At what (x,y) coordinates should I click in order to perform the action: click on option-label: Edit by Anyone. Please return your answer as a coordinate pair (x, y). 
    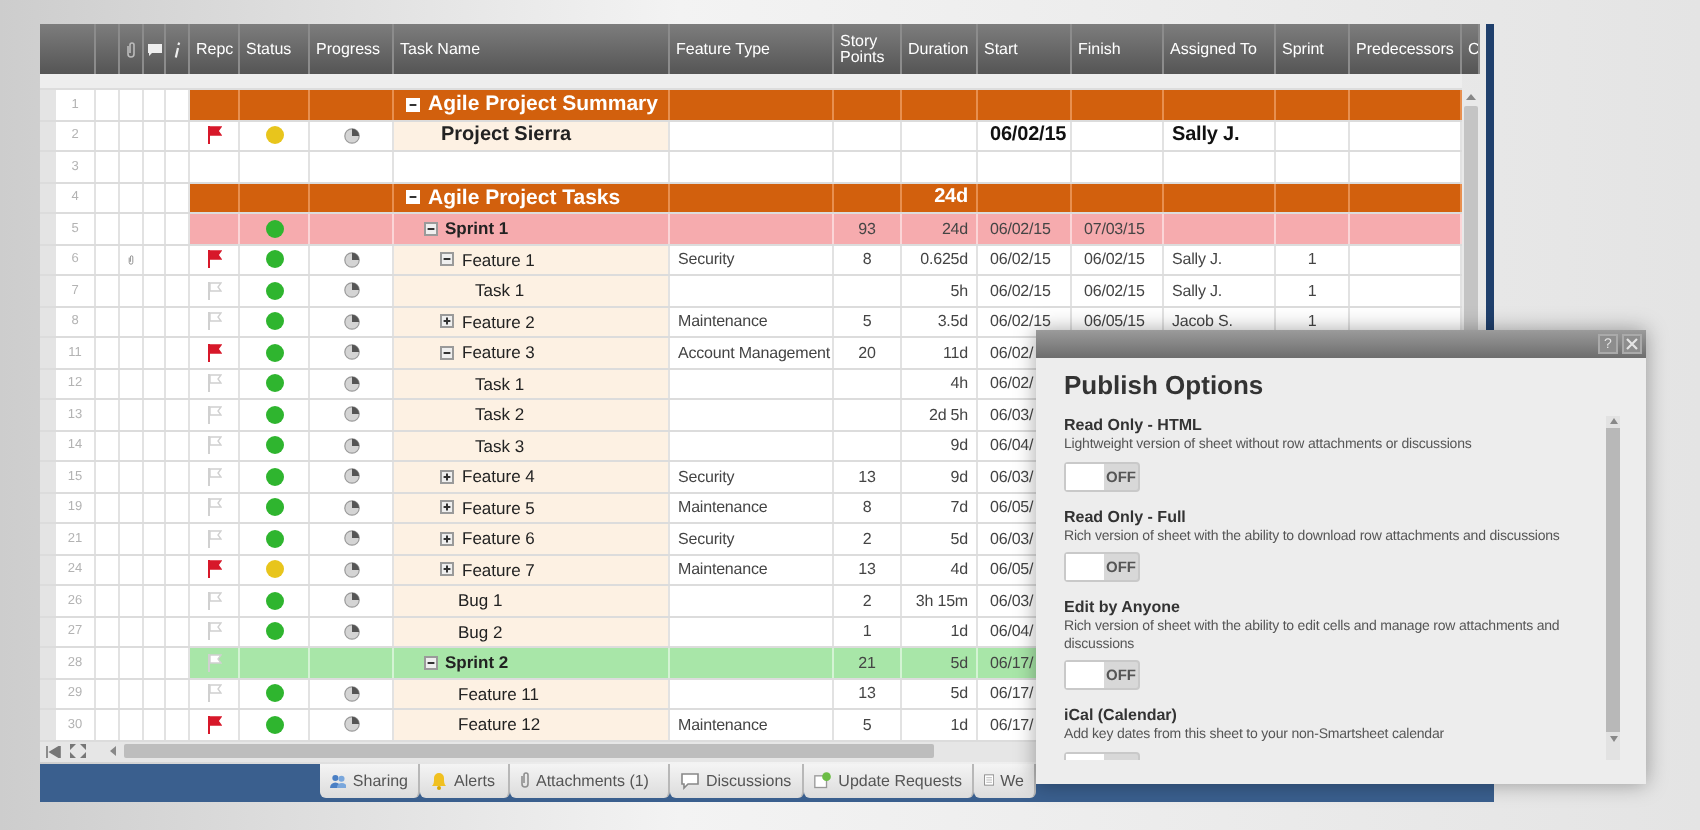
    Looking at the image, I should click on (1123, 608).